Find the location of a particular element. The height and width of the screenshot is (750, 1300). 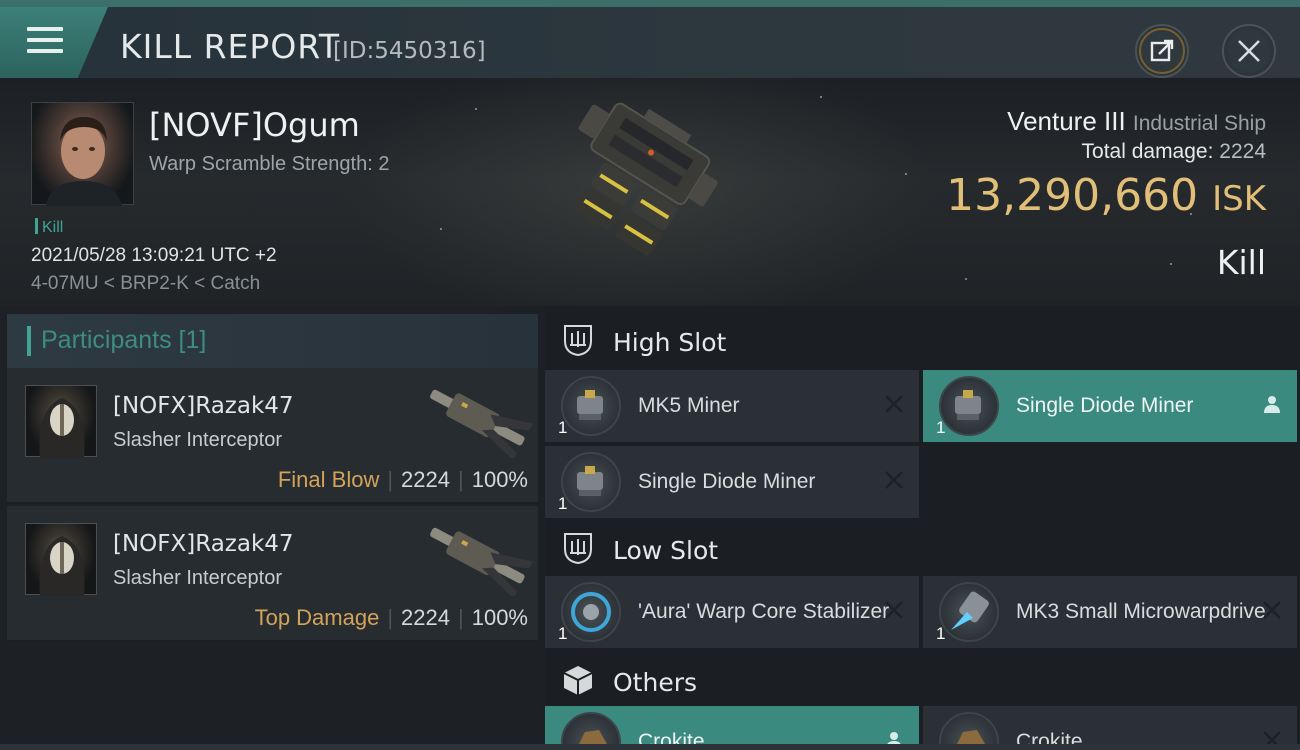

module-name: 'Aura' Warp Core Stabilizer is located at coordinates (764, 611).